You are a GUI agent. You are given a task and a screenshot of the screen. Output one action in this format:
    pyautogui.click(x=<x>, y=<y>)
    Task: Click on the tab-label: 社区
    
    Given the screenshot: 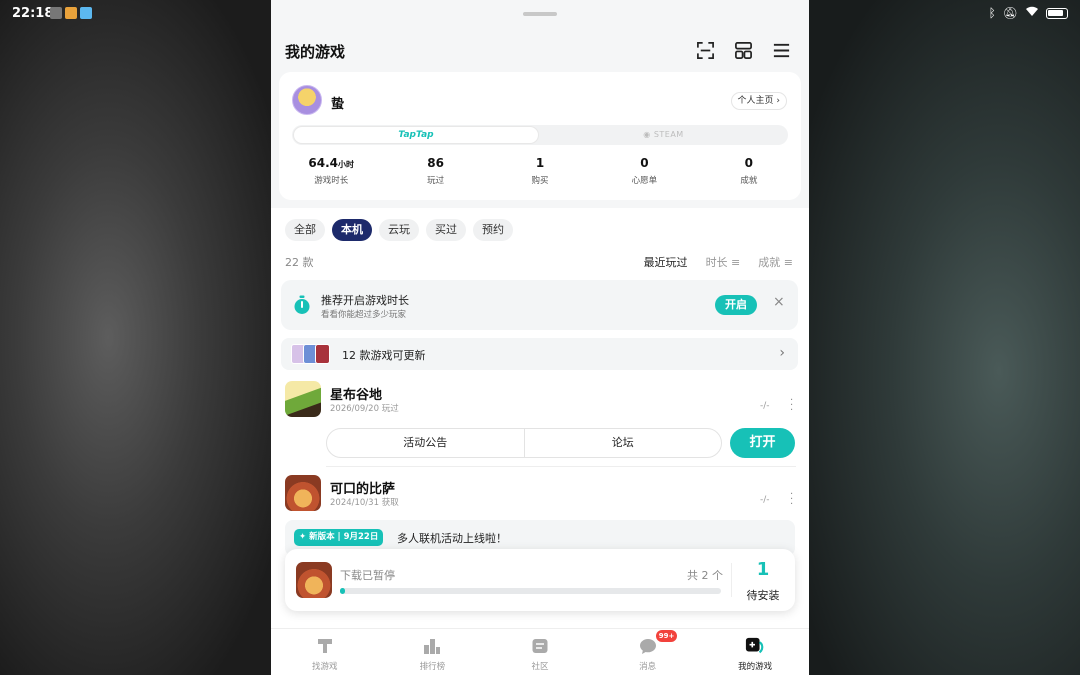 What is the action you would take?
    pyautogui.click(x=540, y=667)
    